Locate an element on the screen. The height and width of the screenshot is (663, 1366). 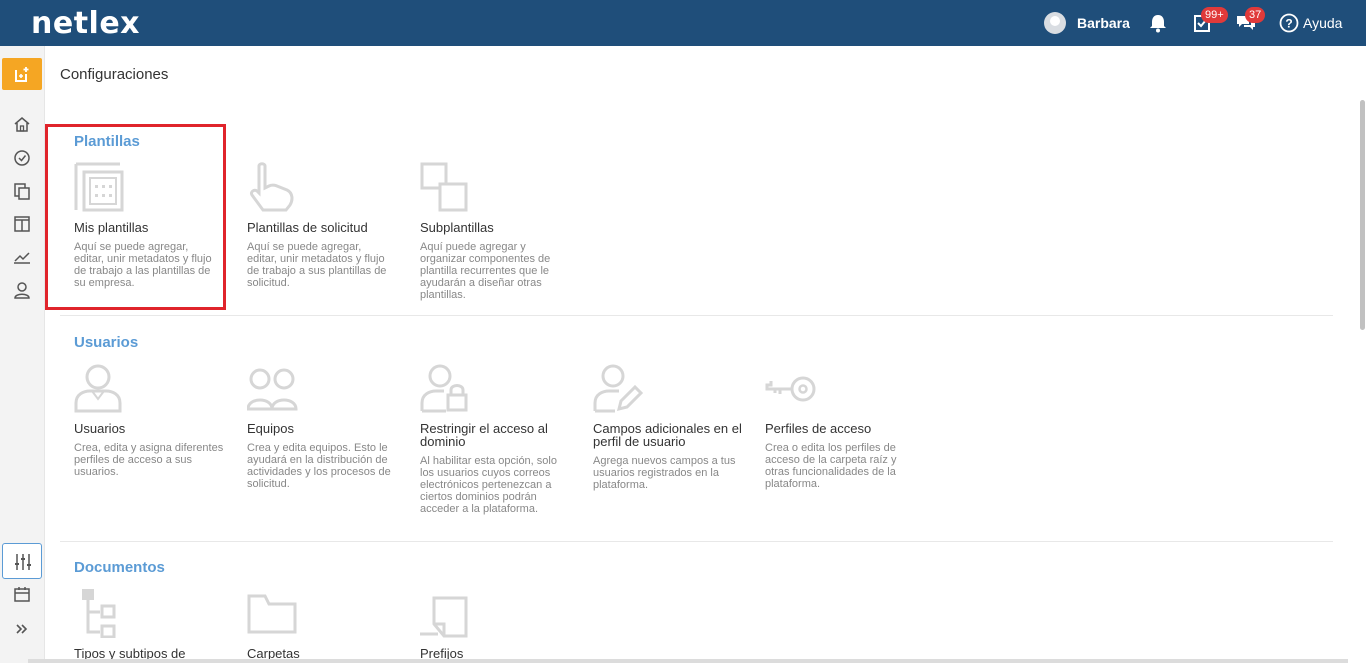
help-label: Ayuda is located at coordinates (1322, 23).